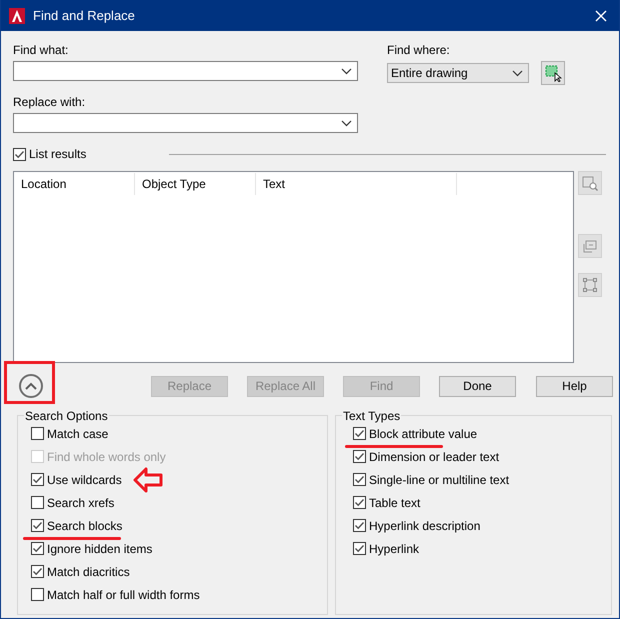  What do you see at coordinates (477, 386) in the screenshot?
I see `dialog-button: Done` at bounding box center [477, 386].